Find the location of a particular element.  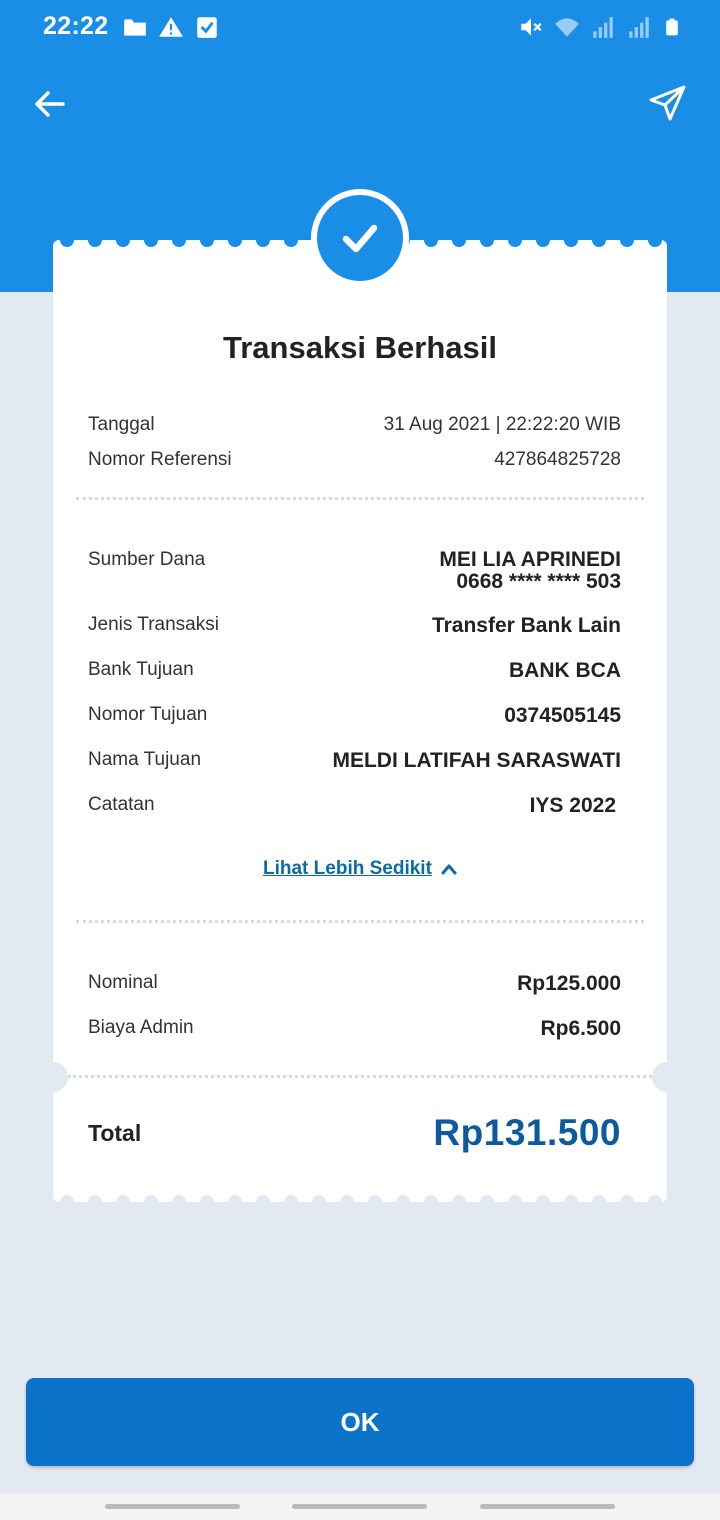

dest-number-row: Nomor Tujuan 0374505145 is located at coordinates (354, 718).